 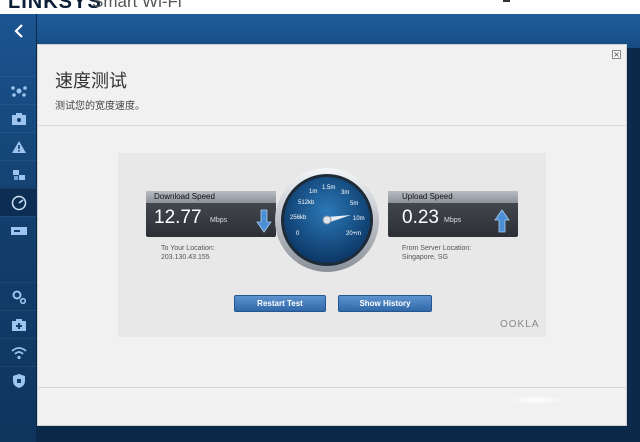 I want to click on media-prioritization-icon, so click(x=18, y=174).